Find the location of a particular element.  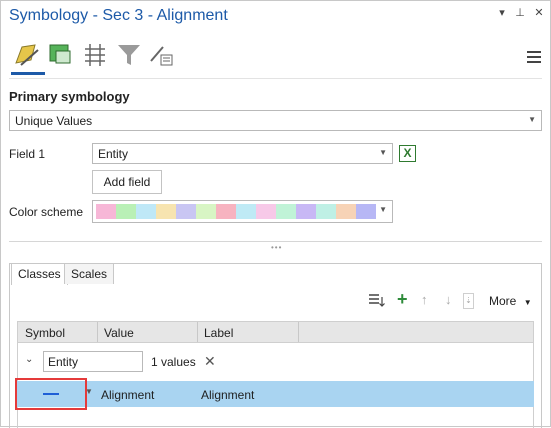

active-tab-indicator is located at coordinates (28, 73).